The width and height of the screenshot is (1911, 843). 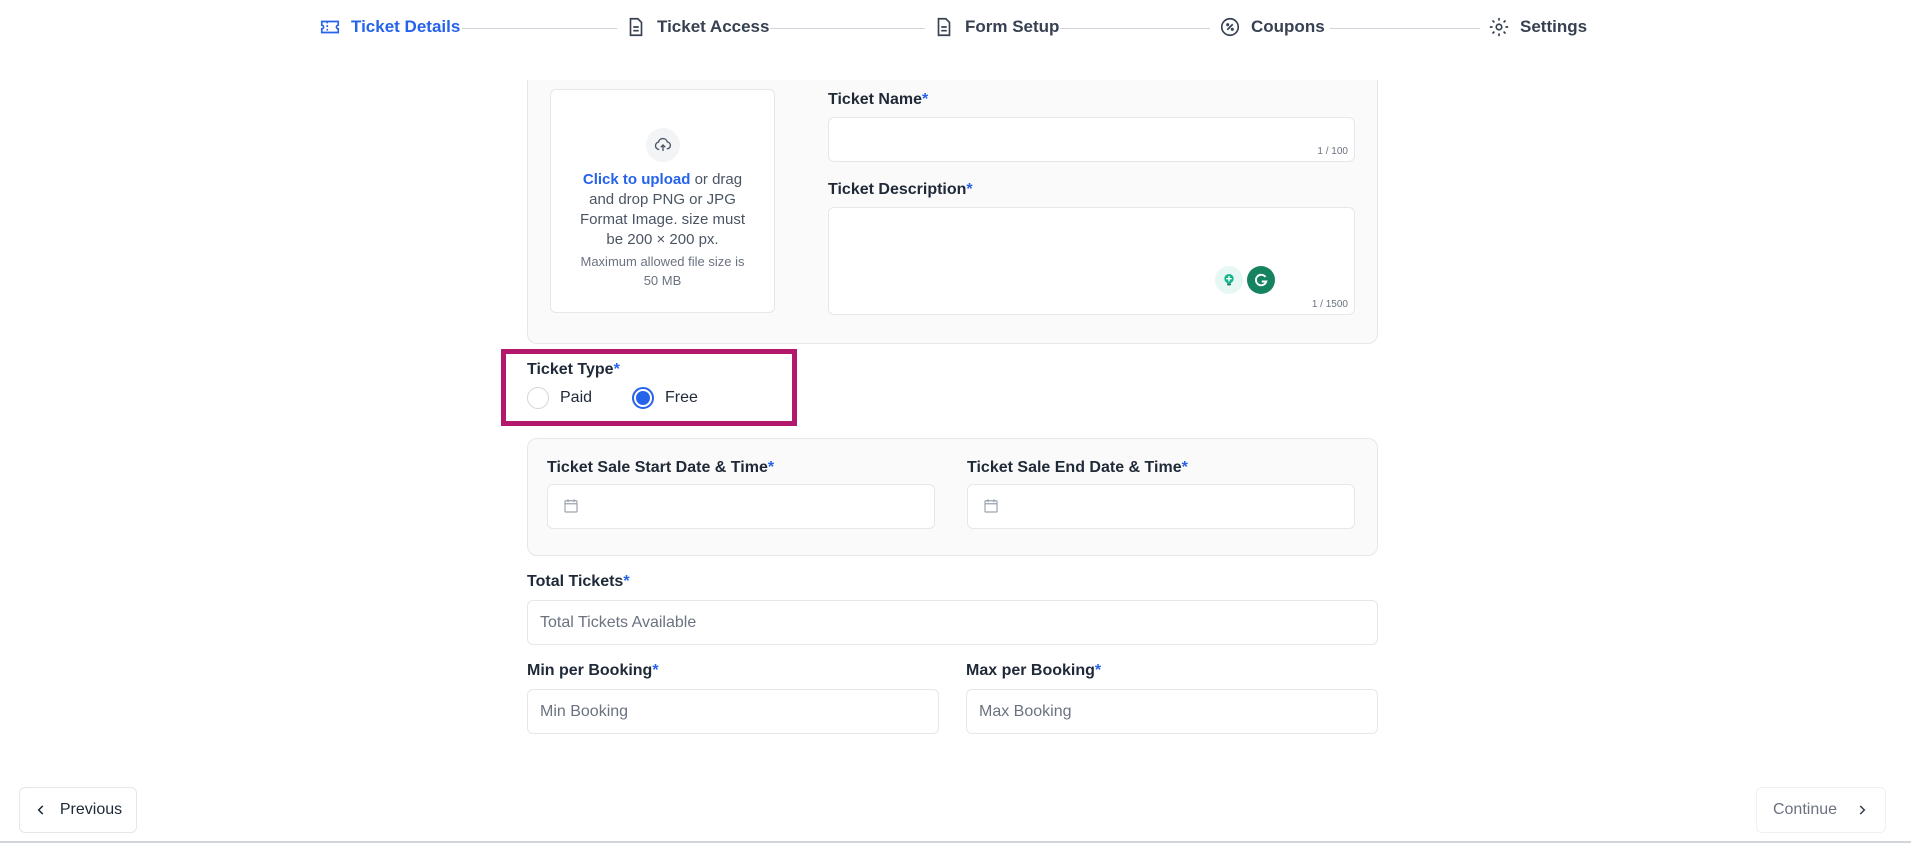 What do you see at coordinates (681, 398) in the screenshot?
I see `radio-free-label: Free` at bounding box center [681, 398].